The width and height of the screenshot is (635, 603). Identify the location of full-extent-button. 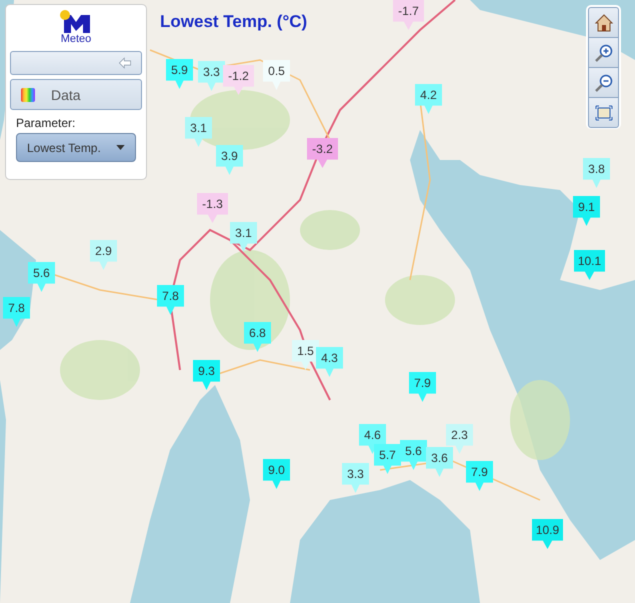
(603, 112).